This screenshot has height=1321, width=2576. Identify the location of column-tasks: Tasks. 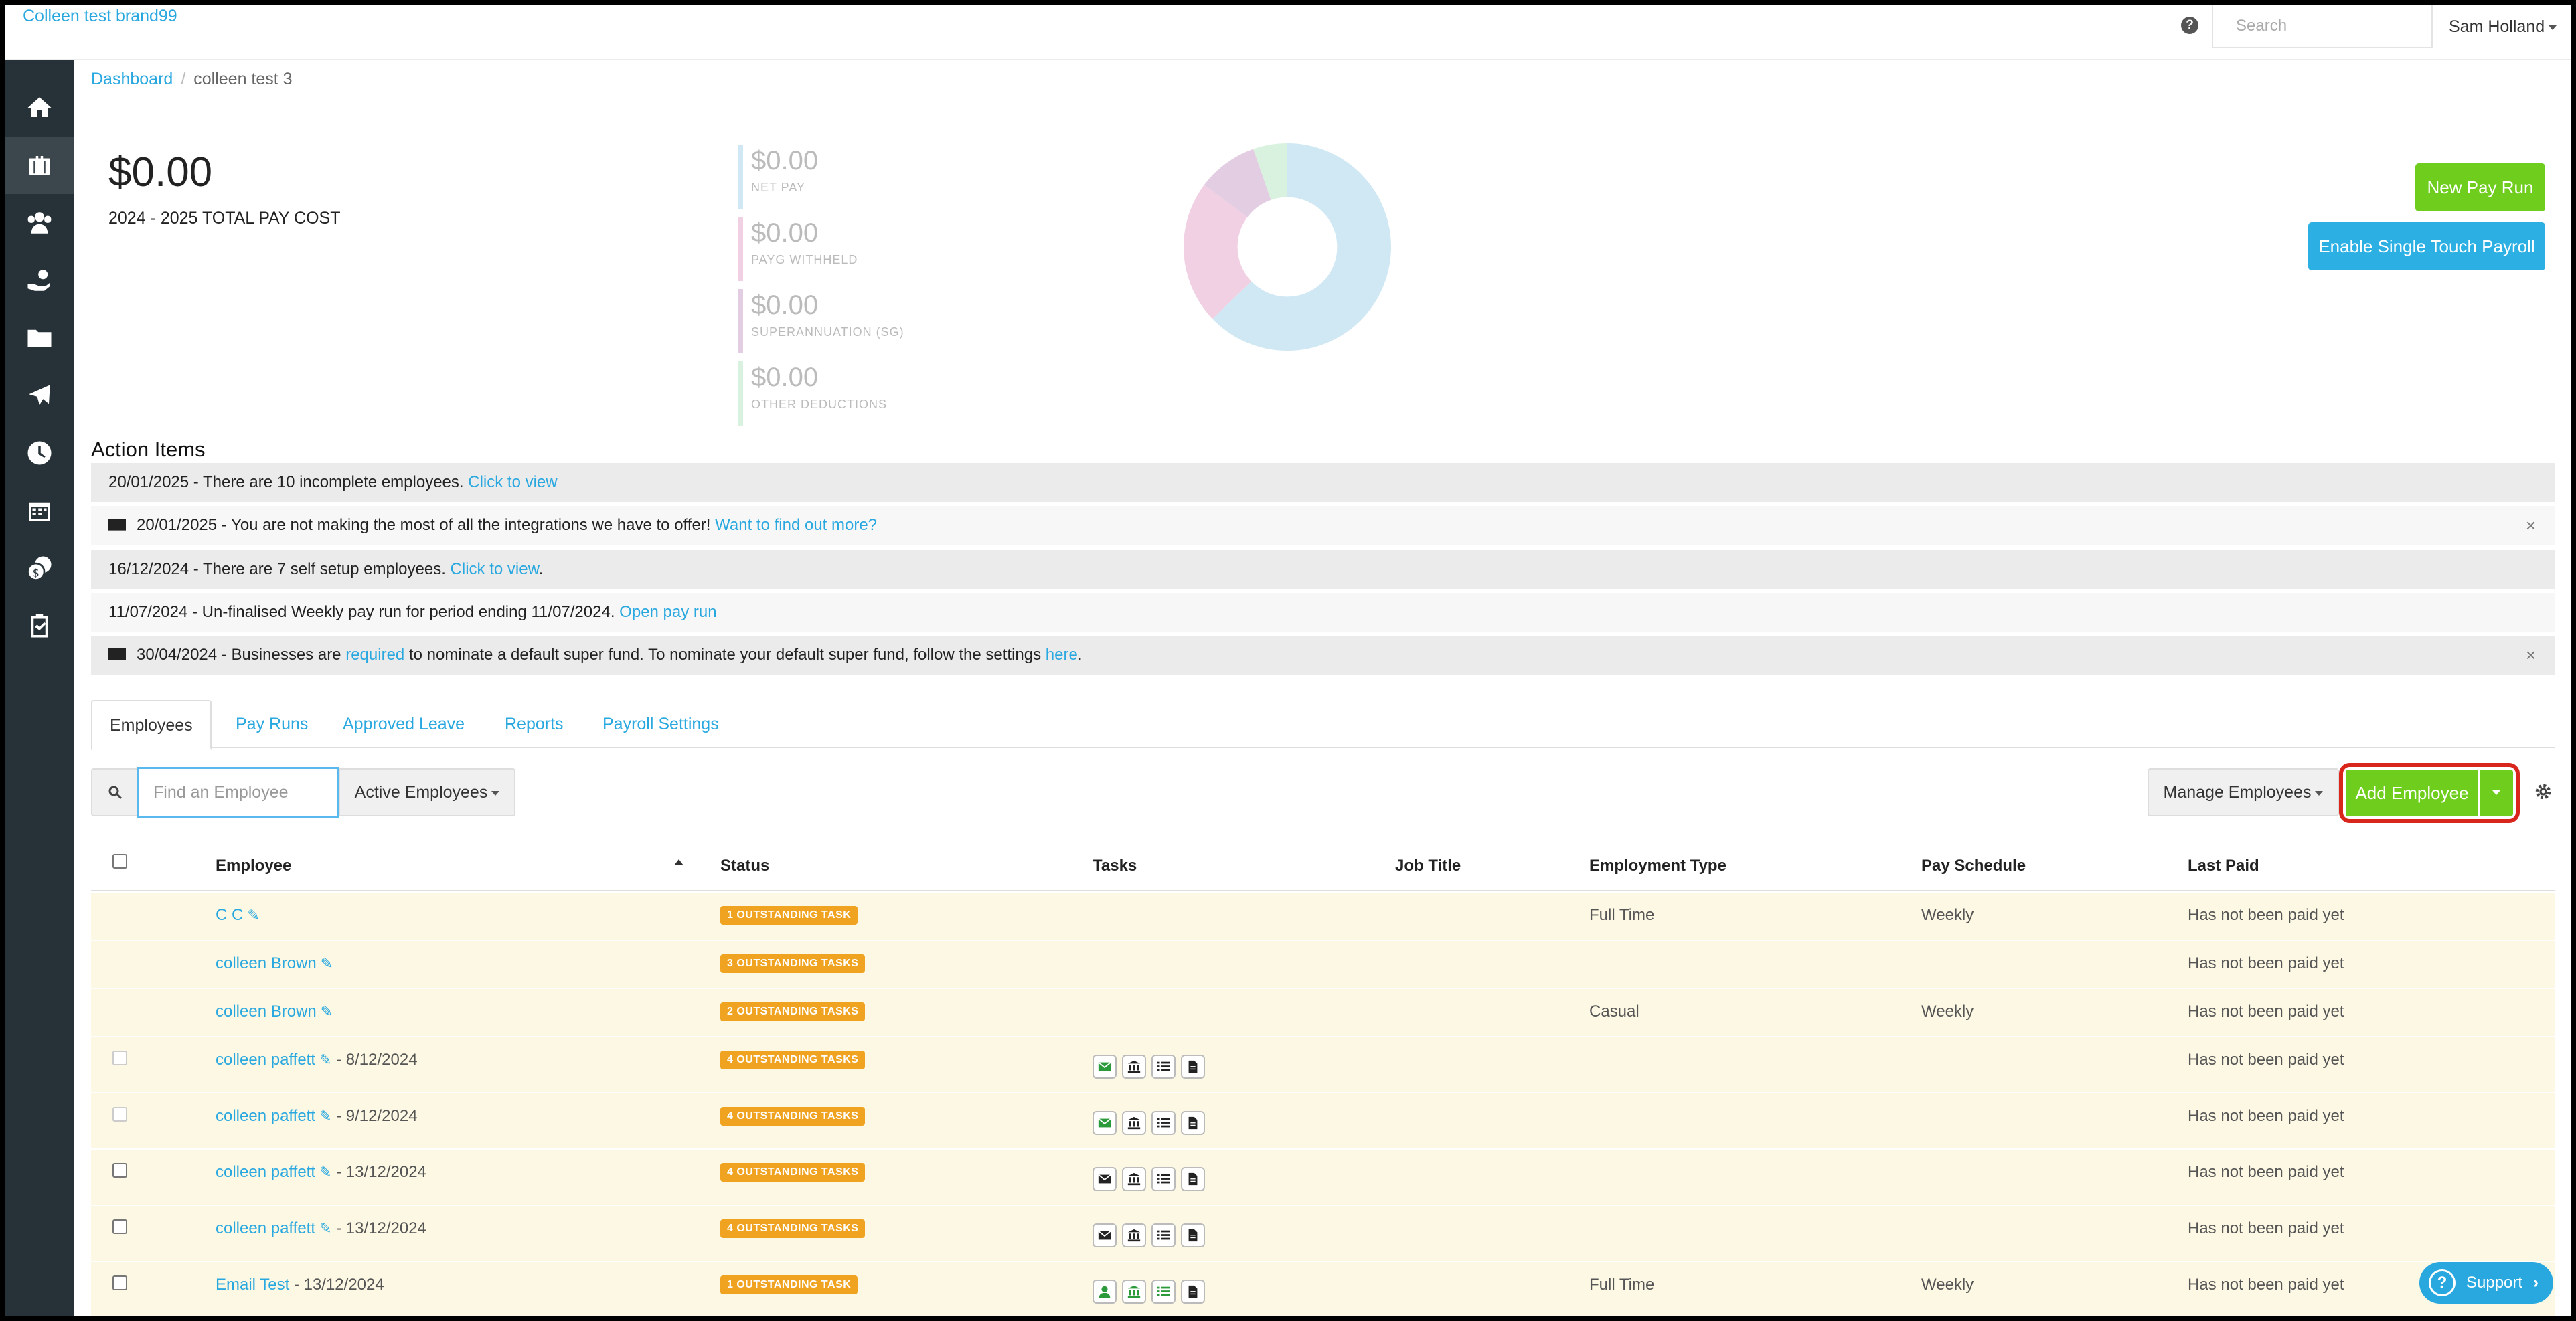
(1115, 866).